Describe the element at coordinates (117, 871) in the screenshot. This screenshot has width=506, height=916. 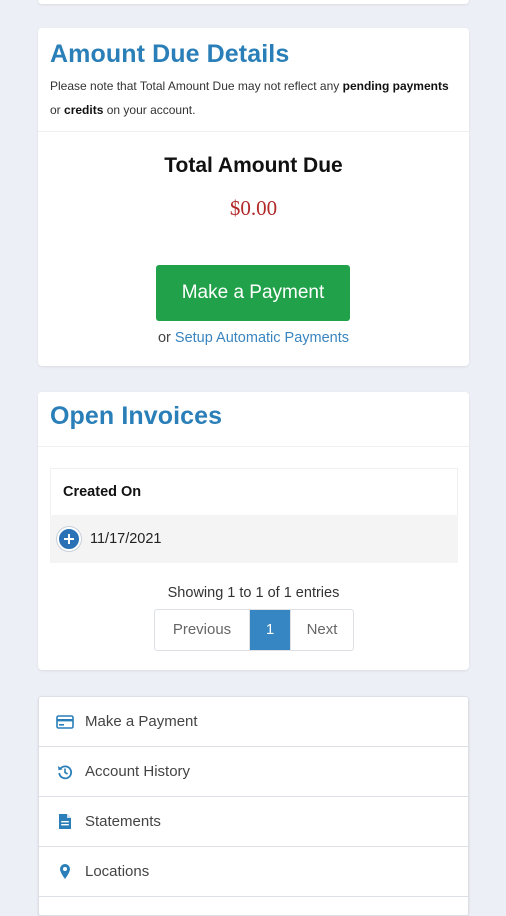
I see `menu-item-label: Locations` at that location.